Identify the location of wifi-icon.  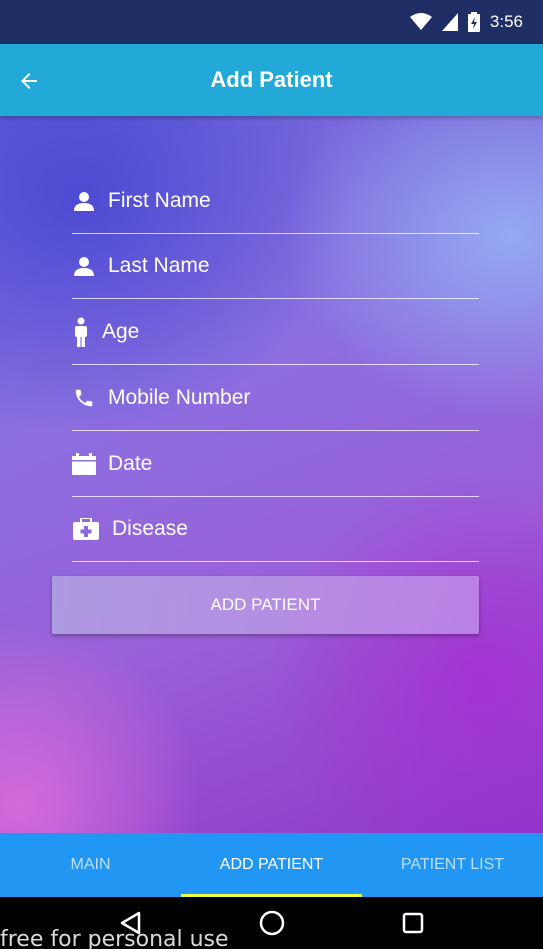
(420, 22).